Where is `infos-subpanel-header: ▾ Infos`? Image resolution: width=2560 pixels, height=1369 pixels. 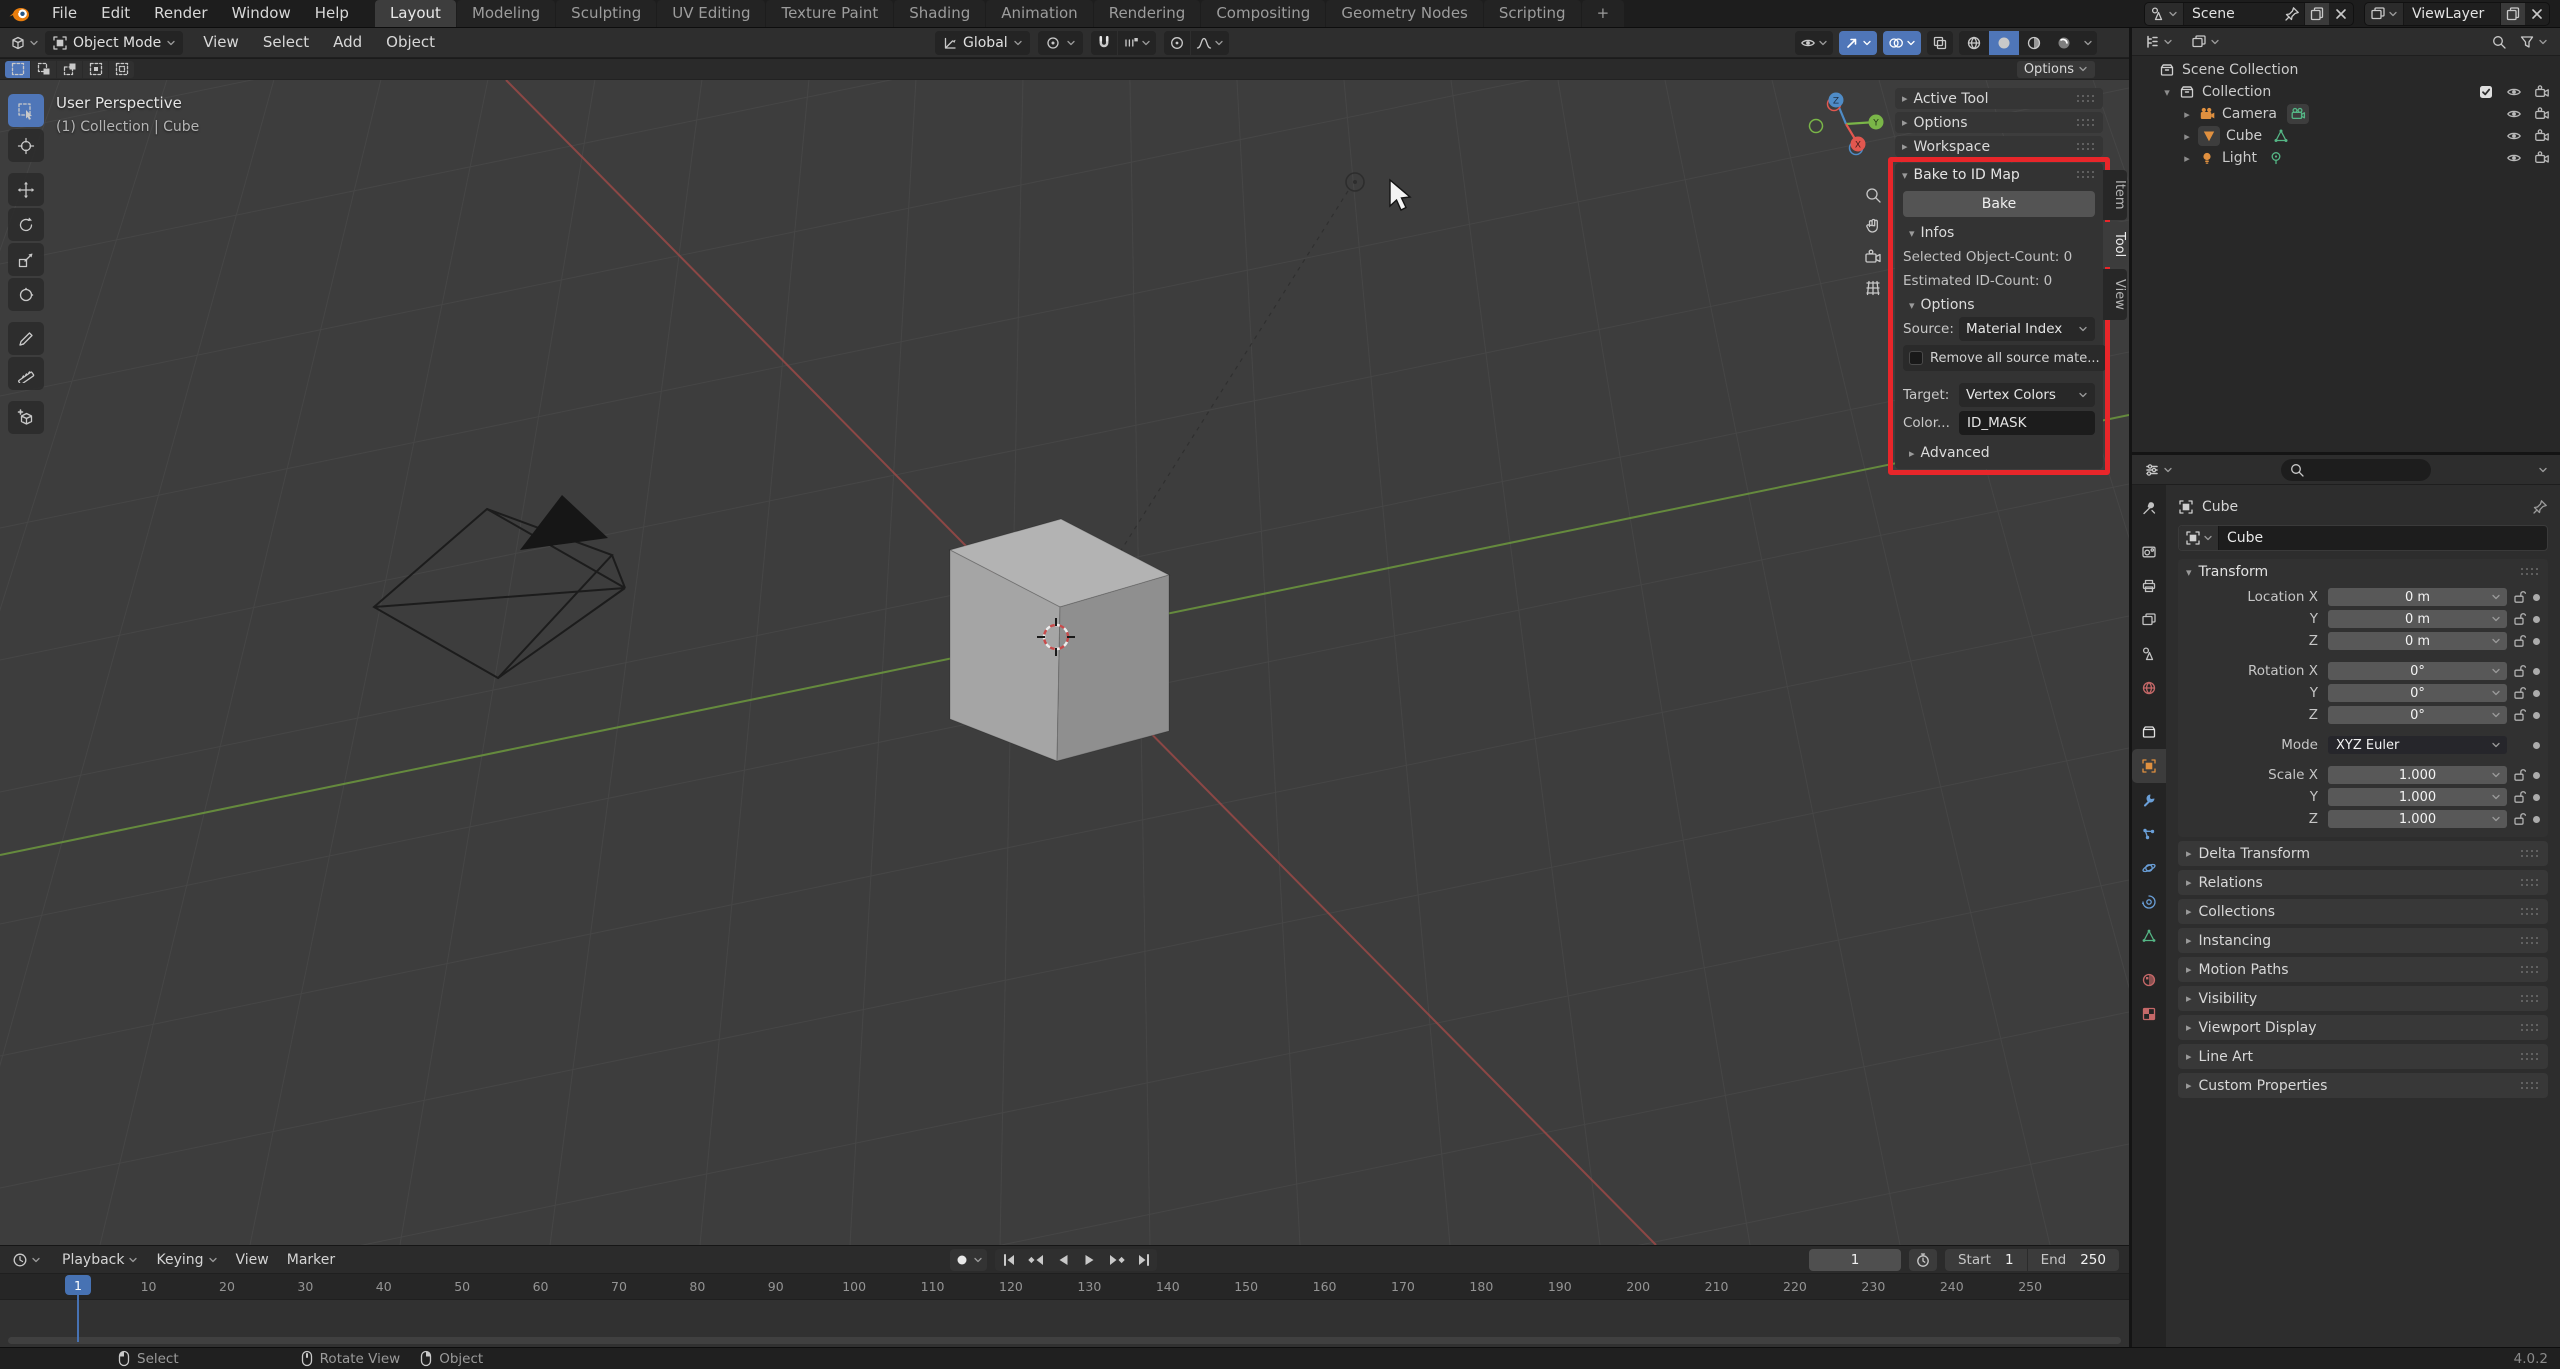 infos-subpanel-header: ▾ Infos is located at coordinates (2002, 233).